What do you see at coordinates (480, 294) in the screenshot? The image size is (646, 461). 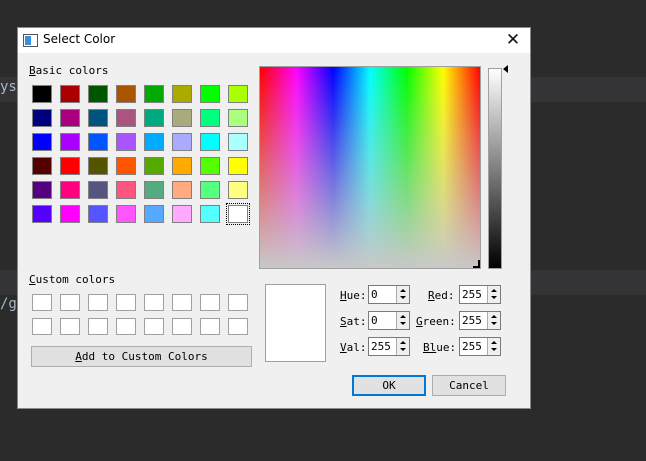 I see `red-spinbox: 255` at bounding box center [480, 294].